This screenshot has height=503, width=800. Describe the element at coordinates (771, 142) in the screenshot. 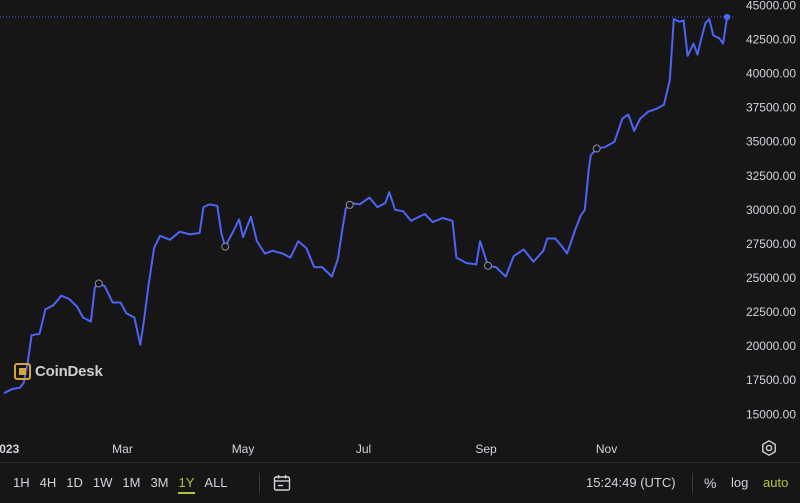

I see `y-tick-label: 35000.00` at that location.